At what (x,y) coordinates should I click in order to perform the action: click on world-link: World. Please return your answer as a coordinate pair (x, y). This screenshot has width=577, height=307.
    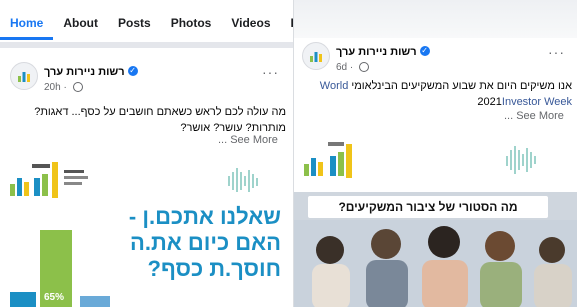
    Looking at the image, I should click on (334, 86).